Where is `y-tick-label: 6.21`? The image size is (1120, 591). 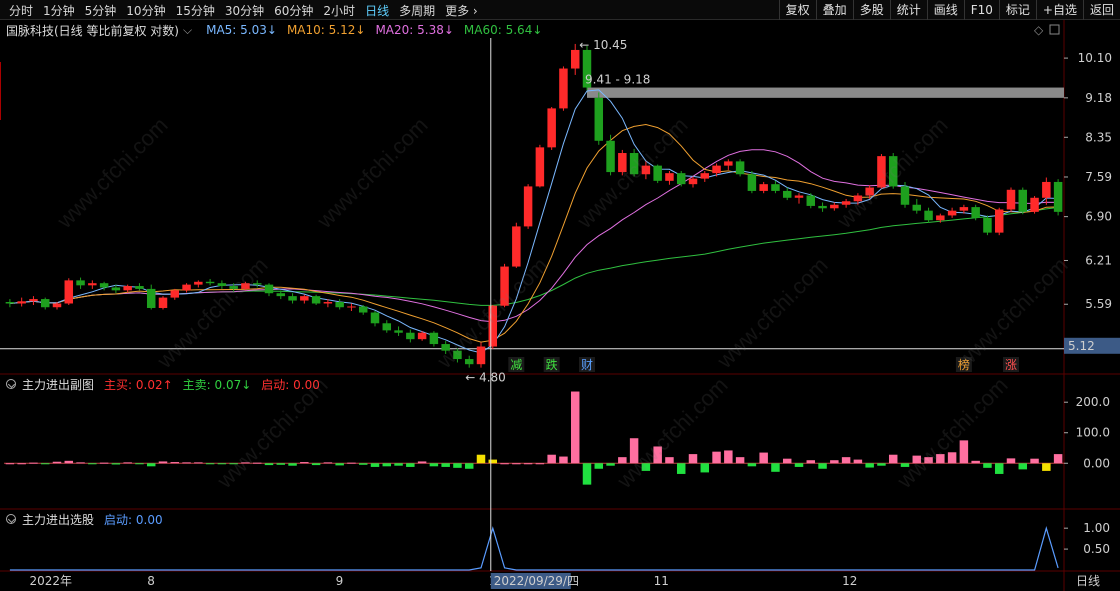 y-tick-label: 6.21 is located at coordinates (1098, 260).